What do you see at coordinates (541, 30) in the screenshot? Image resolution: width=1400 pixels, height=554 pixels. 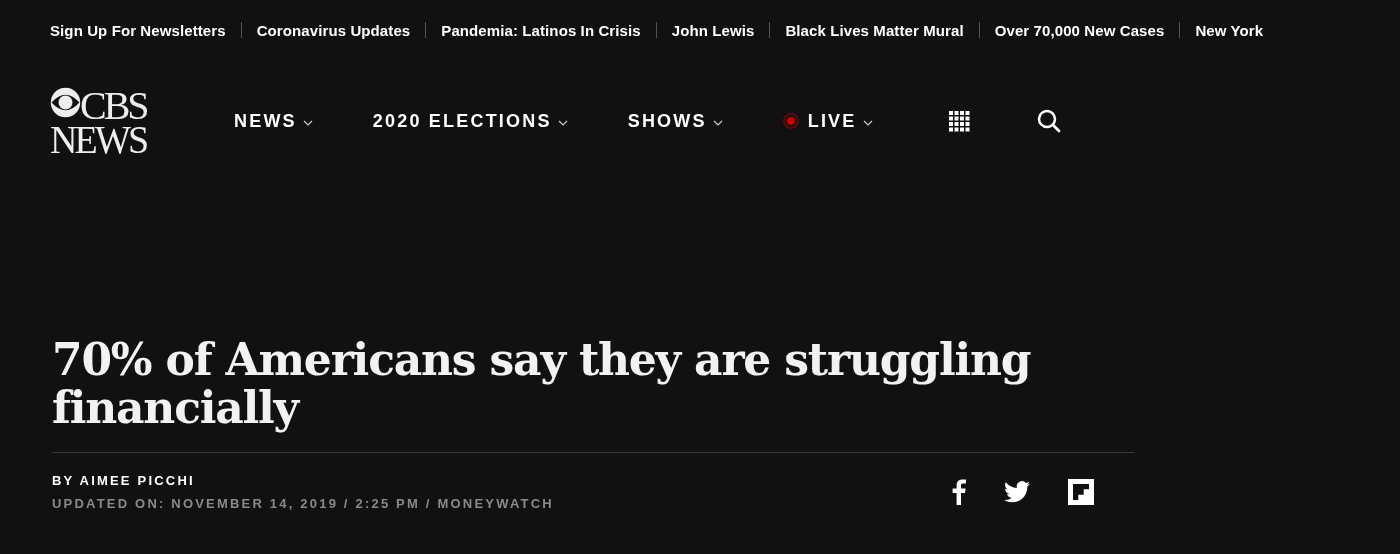 I see `trending-link: Pandemia: Latinos In Crisis` at bounding box center [541, 30].